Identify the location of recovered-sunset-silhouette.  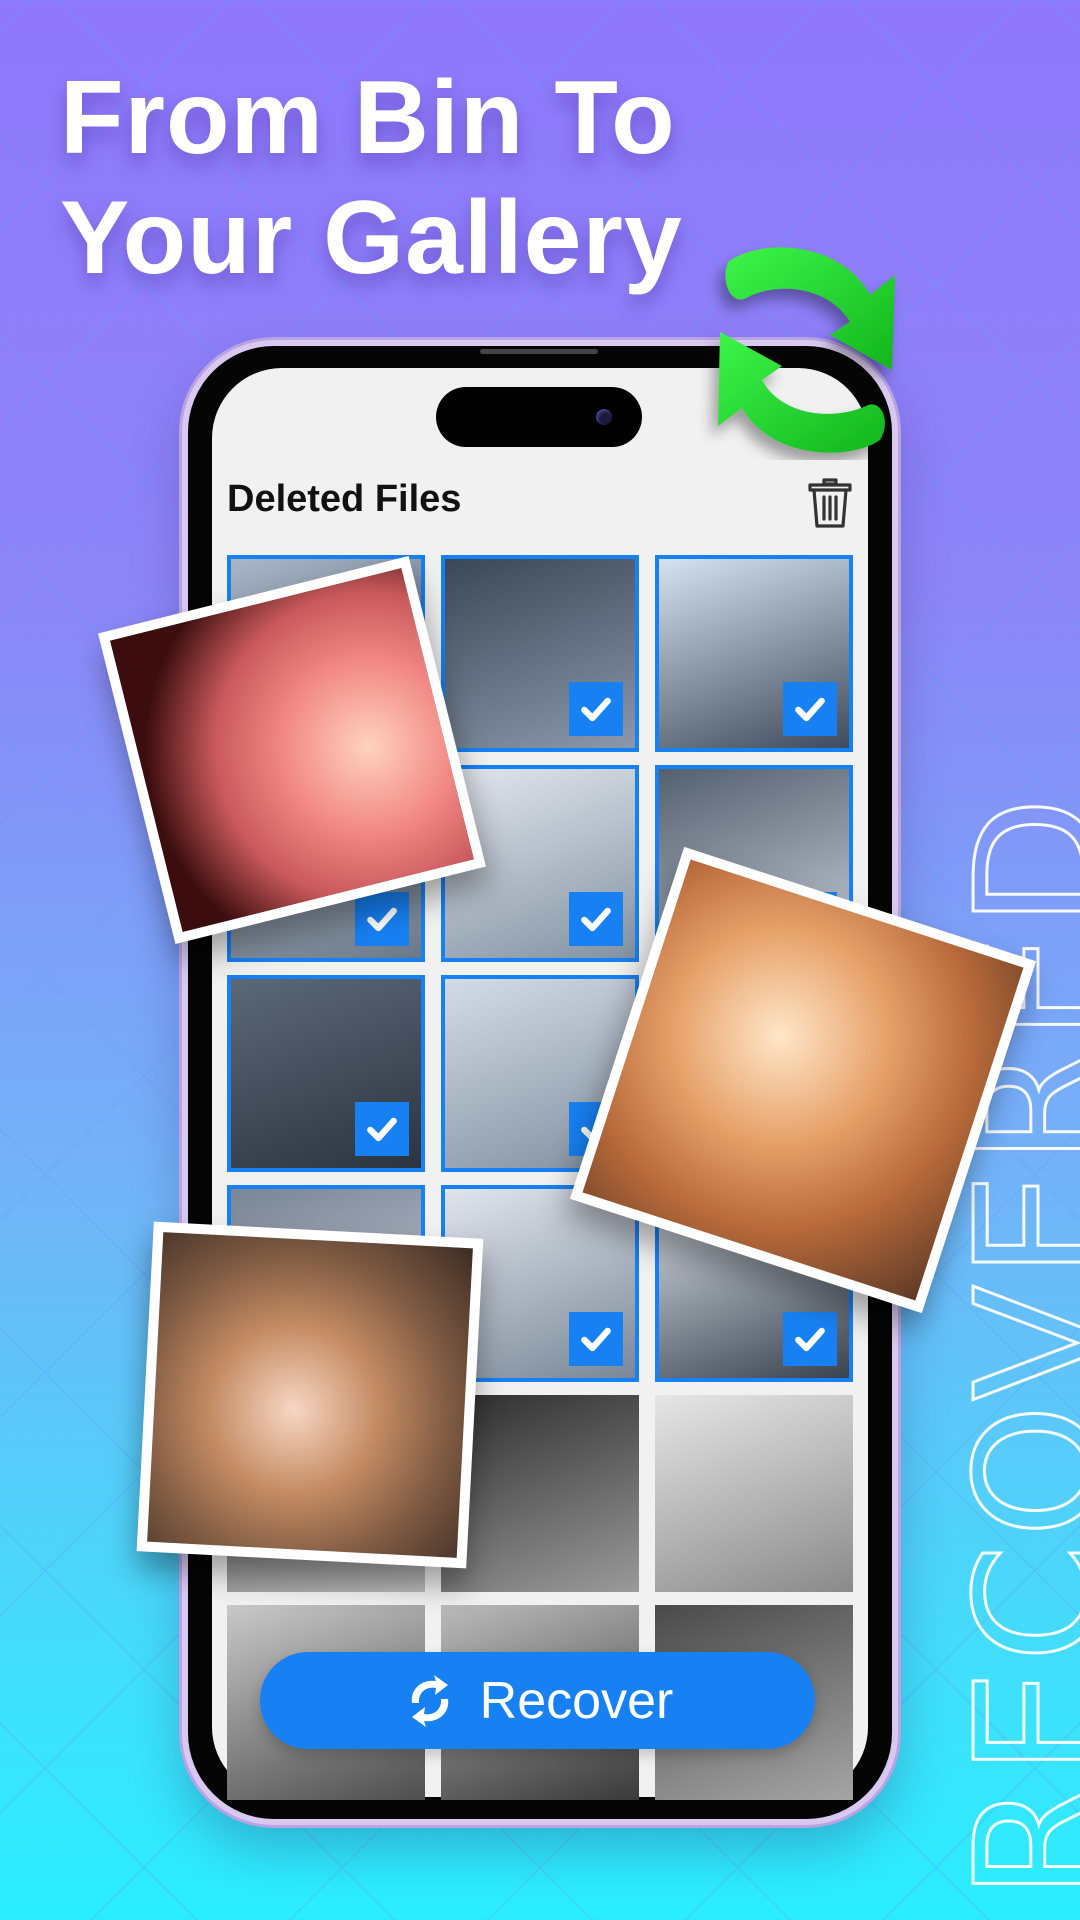
(292, 750).